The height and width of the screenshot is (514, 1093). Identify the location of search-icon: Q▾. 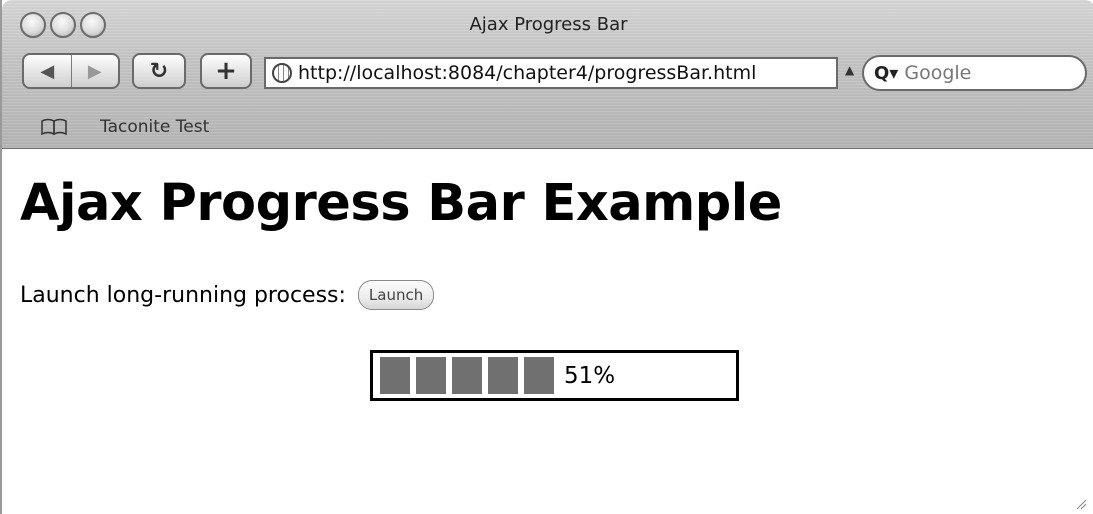
(886, 73).